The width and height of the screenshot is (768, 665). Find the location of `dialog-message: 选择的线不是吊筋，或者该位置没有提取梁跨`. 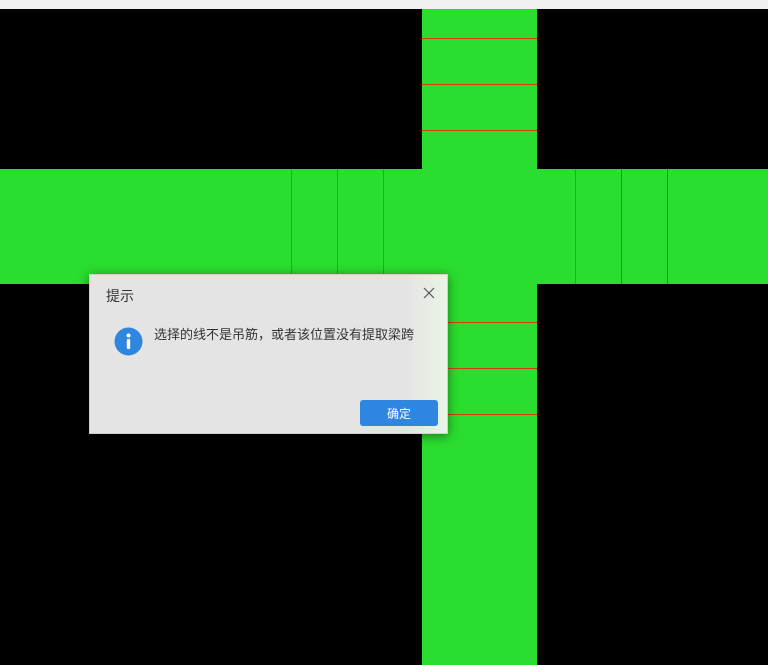

dialog-message: 选择的线不是吊筋，或者该位置没有提取梁跨 is located at coordinates (284, 335).